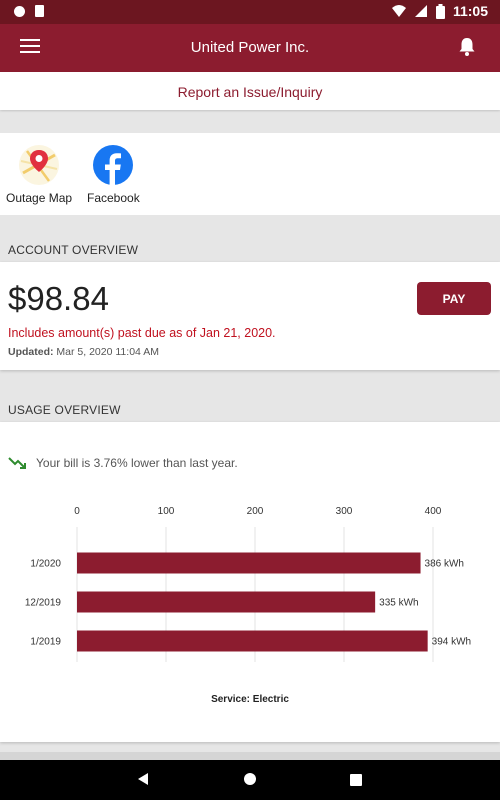  What do you see at coordinates (64, 410) in the screenshot?
I see `usage-overview-header: USAGE OVERVIEW` at bounding box center [64, 410].